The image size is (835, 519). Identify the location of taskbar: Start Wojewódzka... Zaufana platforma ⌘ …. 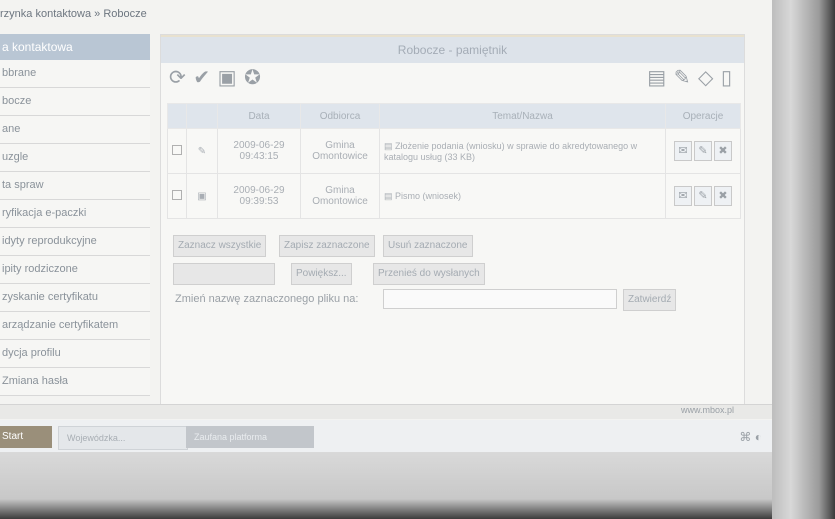
(386, 436).